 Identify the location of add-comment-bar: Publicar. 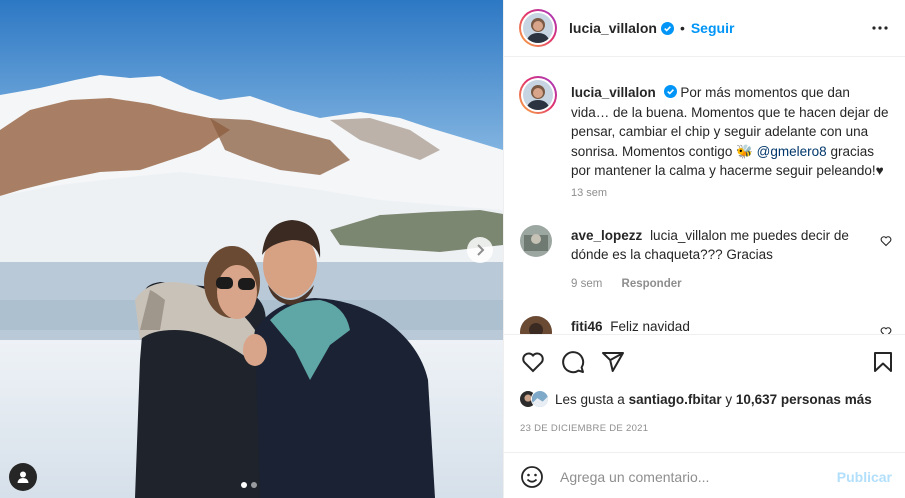
(704, 475).